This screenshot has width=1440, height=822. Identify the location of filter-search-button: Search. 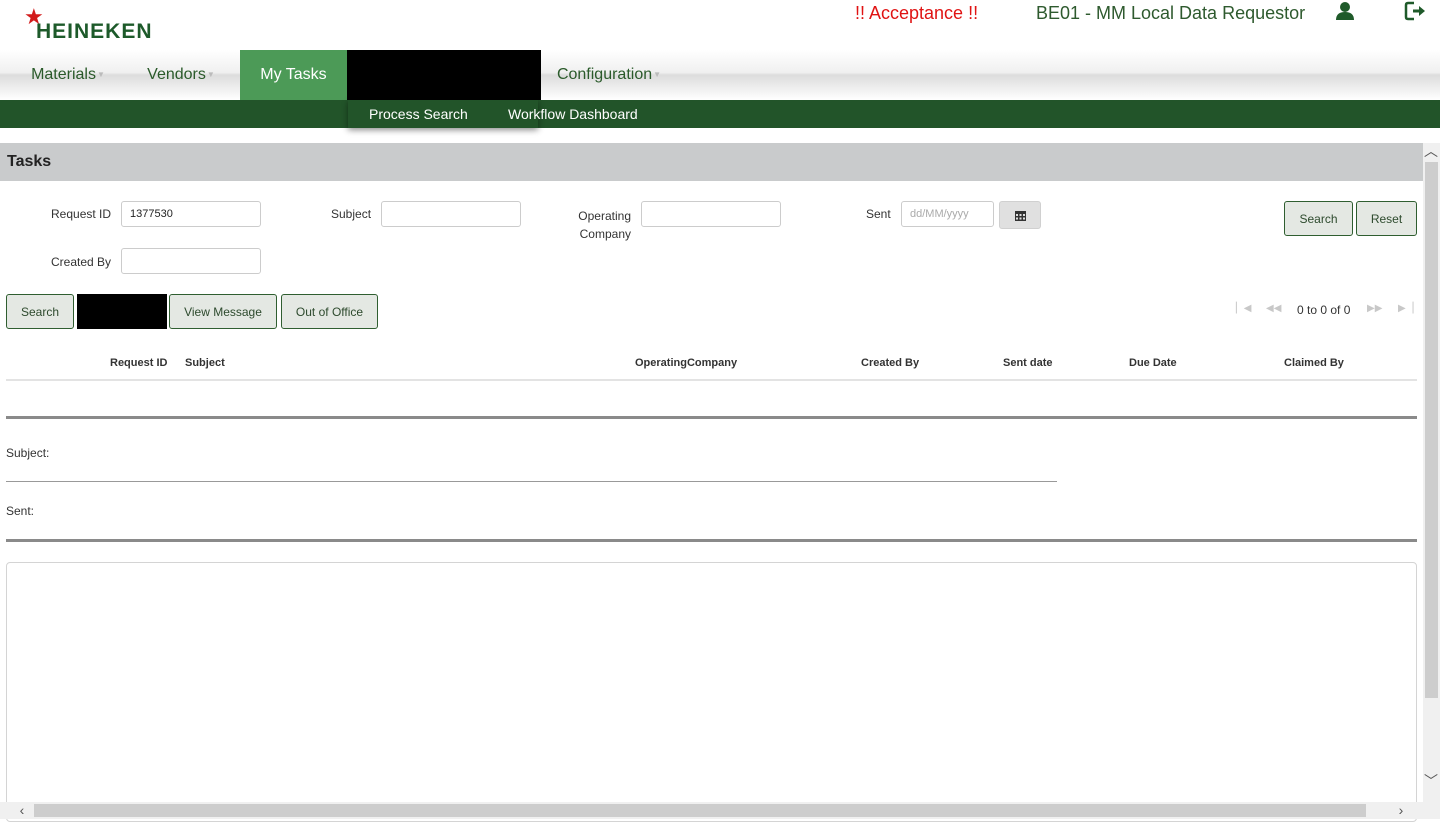
(1318, 218).